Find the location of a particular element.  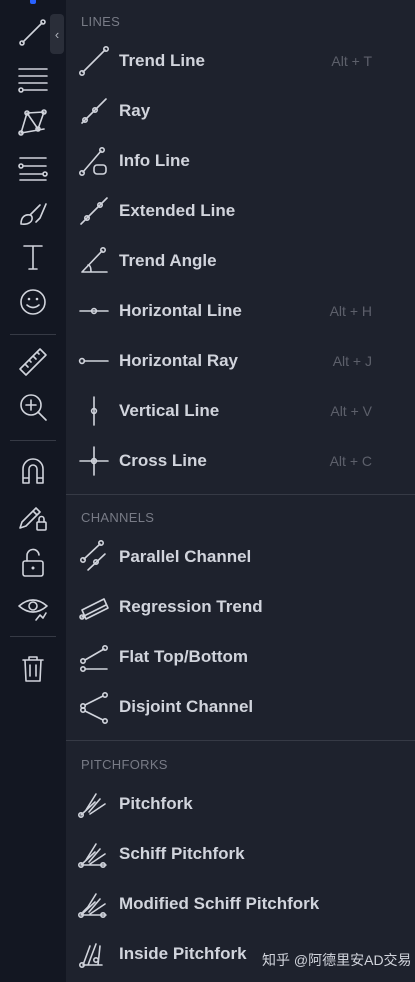

menu-item-parallel-channel: Parallel Channel is located at coordinates (240, 557).